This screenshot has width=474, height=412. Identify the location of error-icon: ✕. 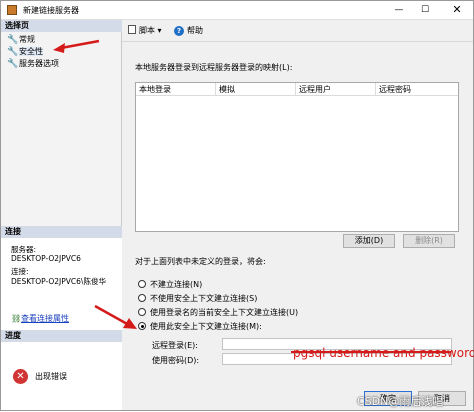
(20, 376).